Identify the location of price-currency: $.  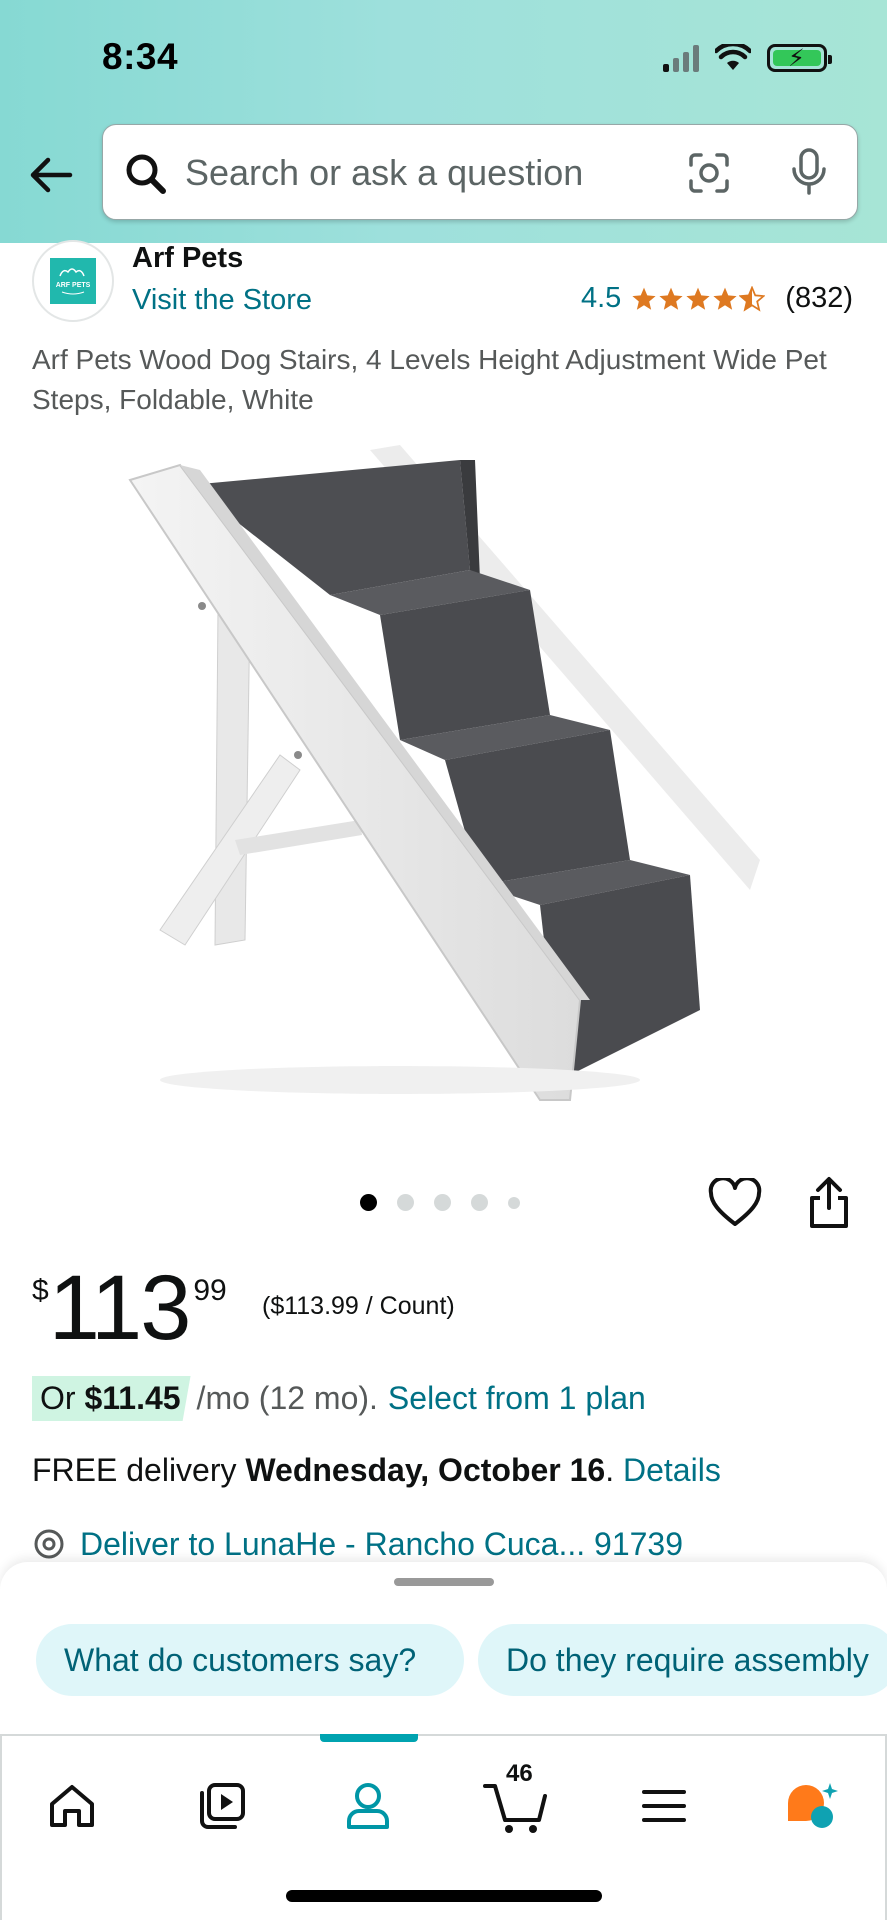
(40, 1290).